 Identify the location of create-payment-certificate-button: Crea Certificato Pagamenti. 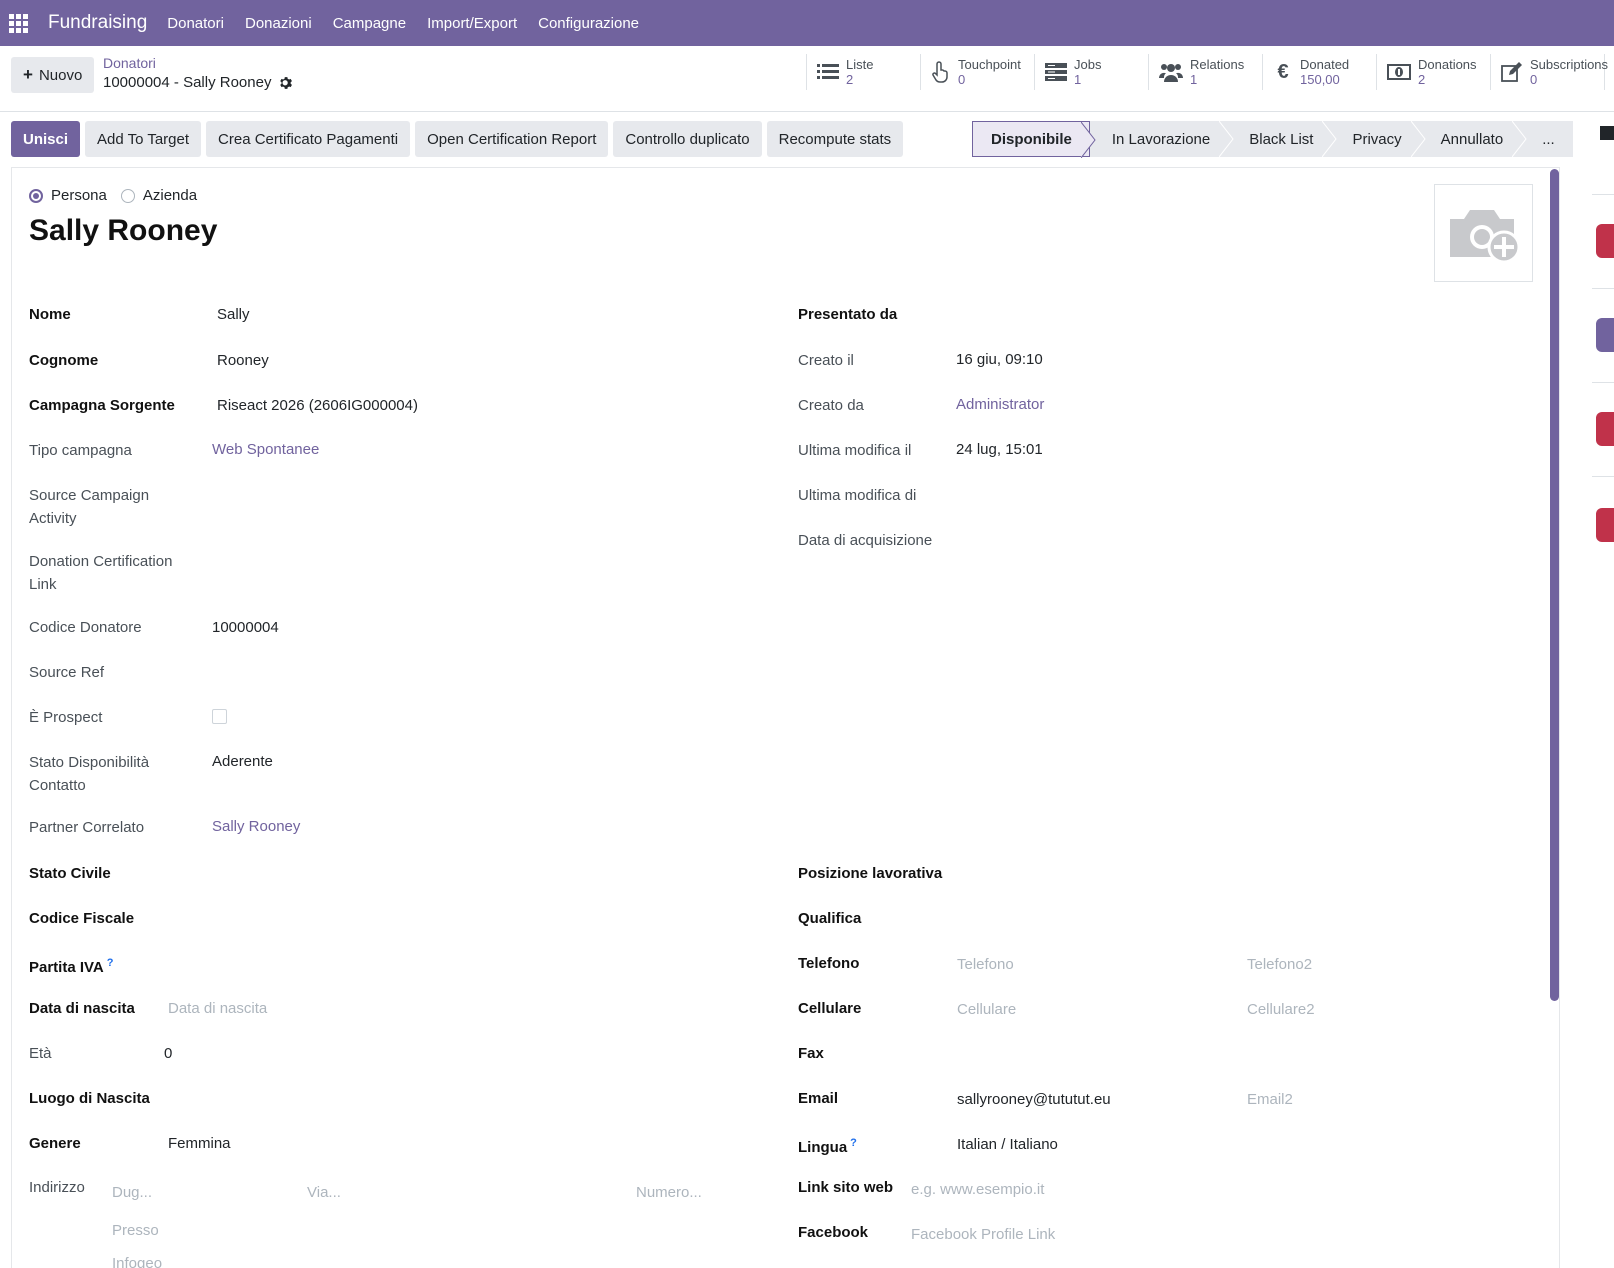
(308, 139).